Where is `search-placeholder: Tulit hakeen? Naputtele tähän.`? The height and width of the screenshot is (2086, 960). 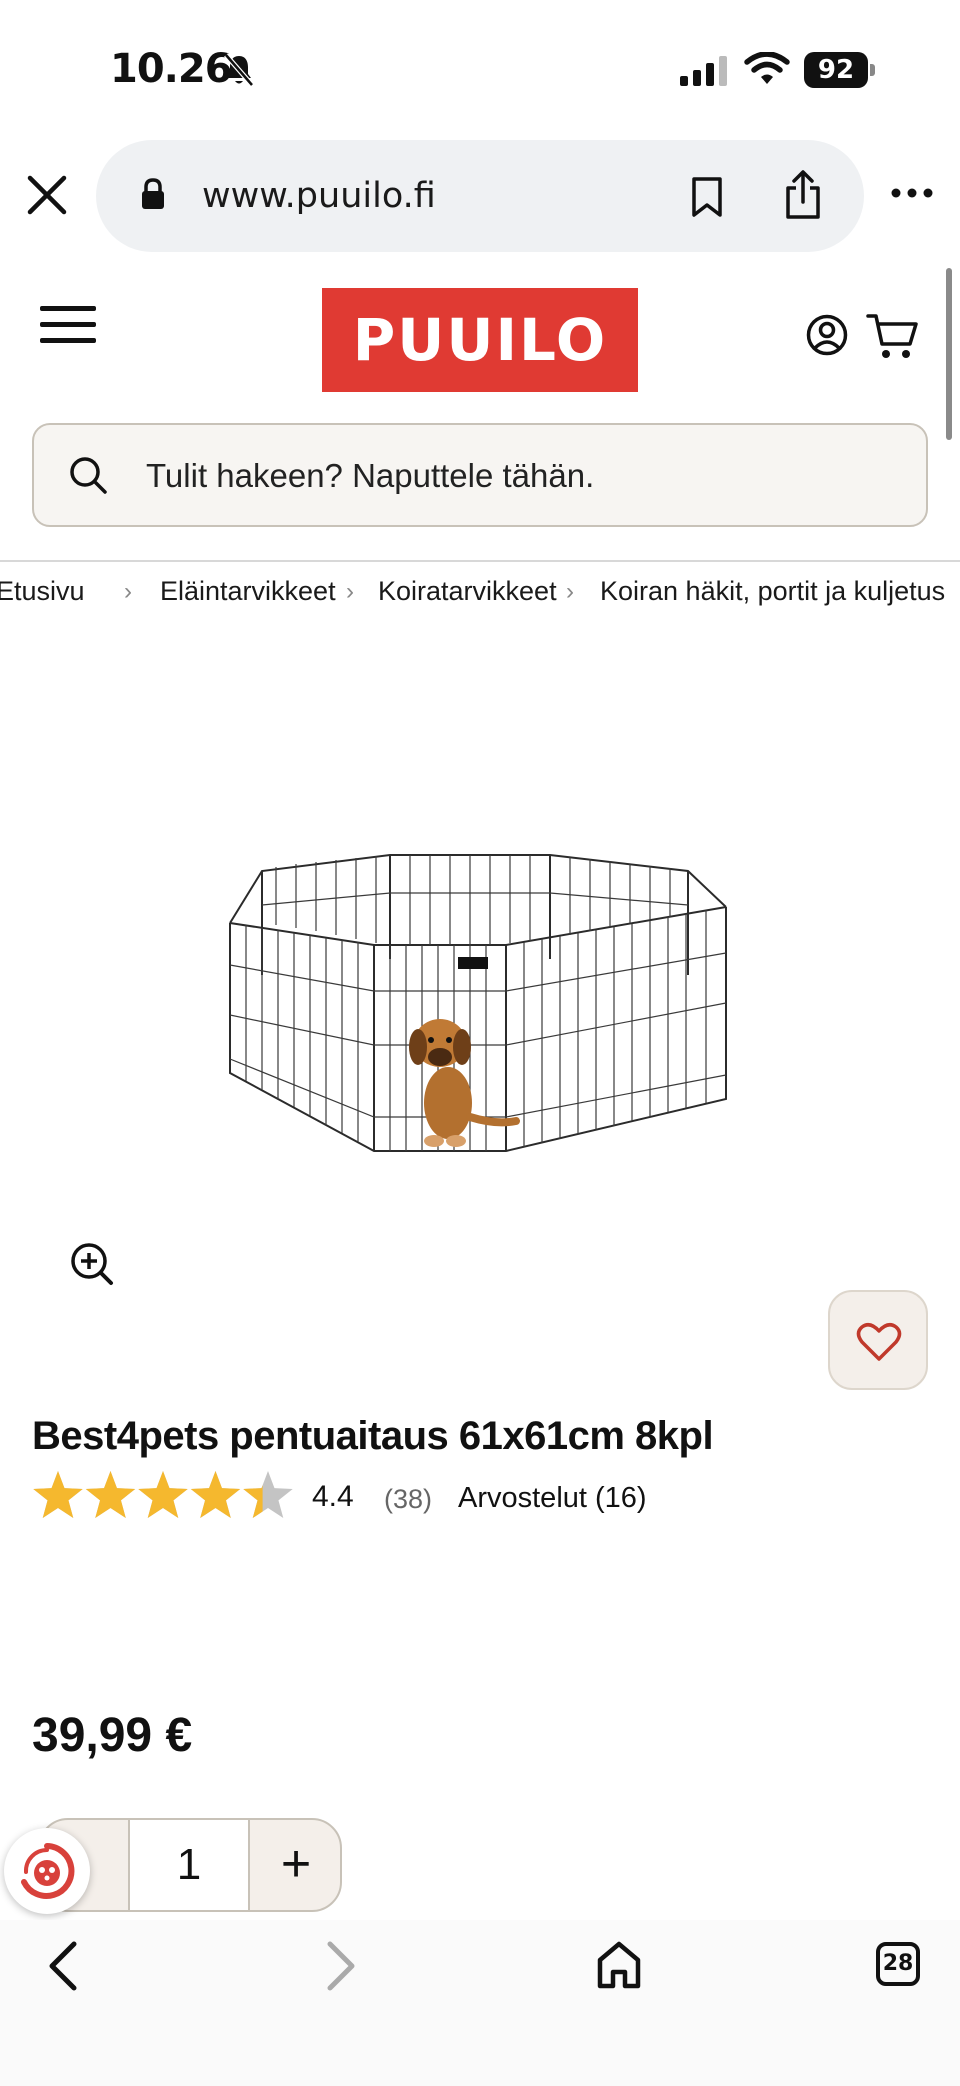 search-placeholder: Tulit hakeen? Naputtele tähän. is located at coordinates (370, 475).